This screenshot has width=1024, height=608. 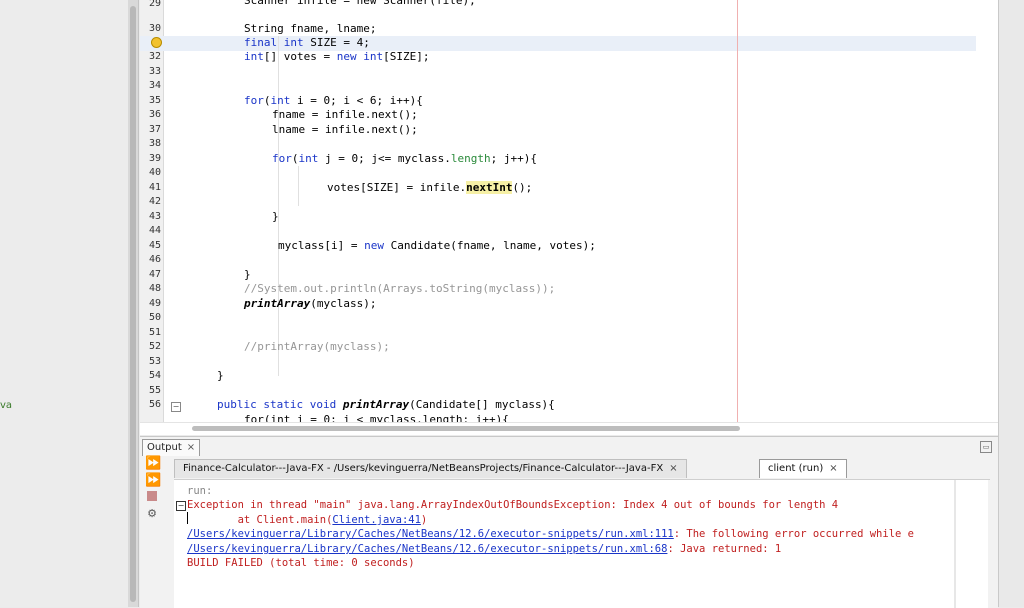 What do you see at coordinates (260, 520) in the screenshot?
I see `stack-prefix: at Client.main(` at bounding box center [260, 520].